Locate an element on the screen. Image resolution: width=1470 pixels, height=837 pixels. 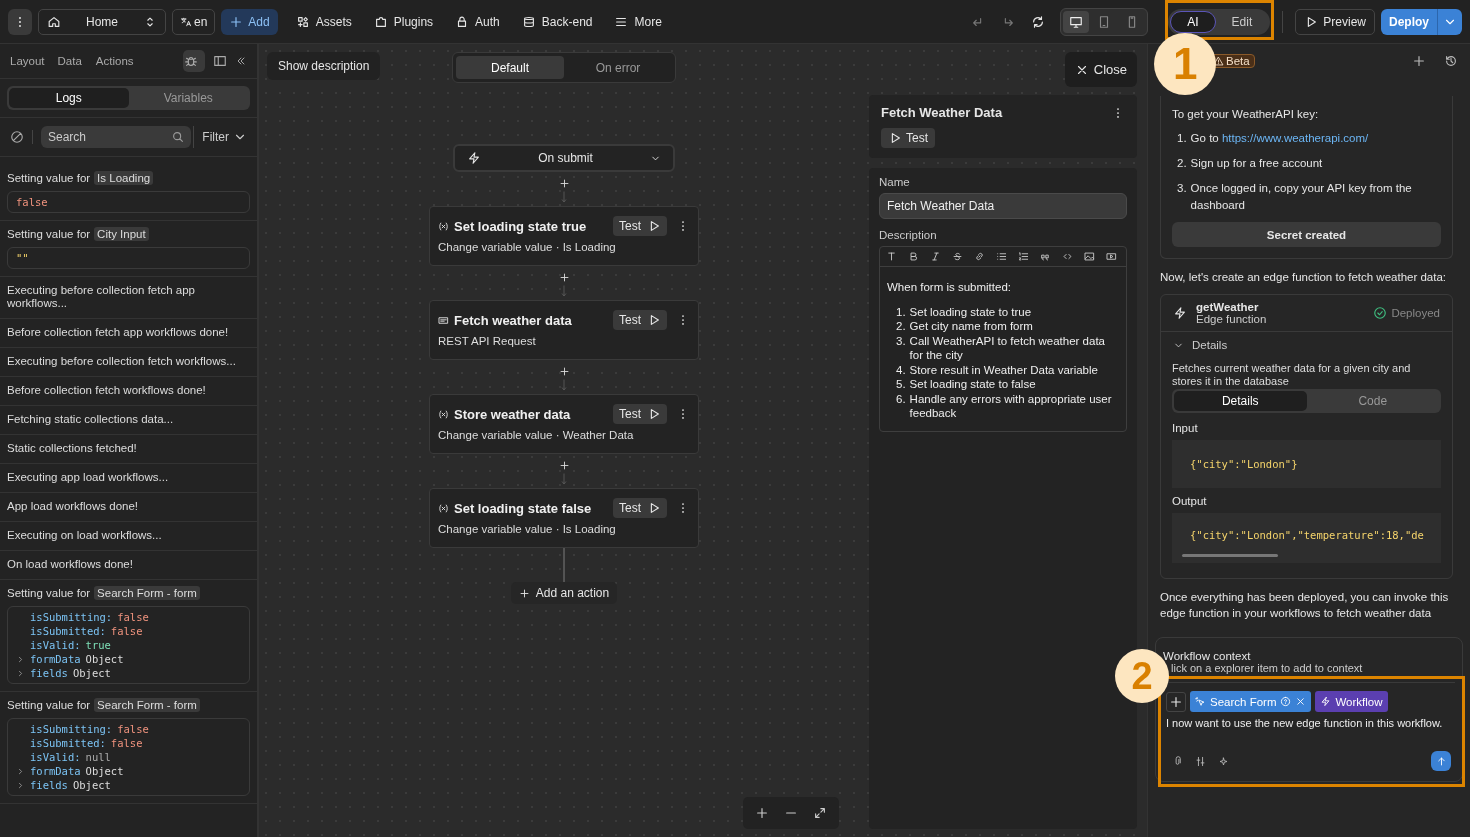
link-icon is located at coordinates (979, 256).